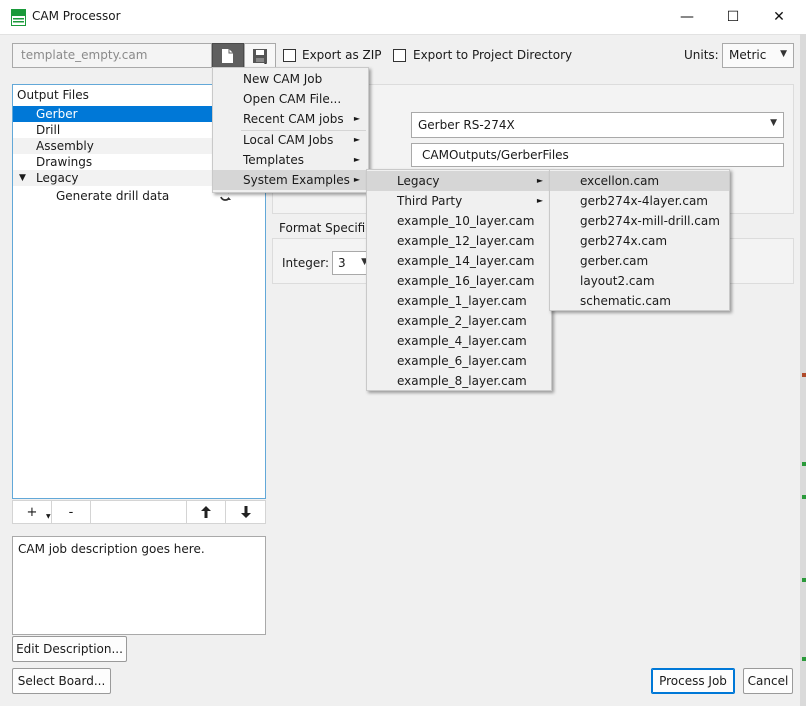 The image size is (806, 706). I want to click on menu-item-label: example_8_layer.cam, so click(462, 381).